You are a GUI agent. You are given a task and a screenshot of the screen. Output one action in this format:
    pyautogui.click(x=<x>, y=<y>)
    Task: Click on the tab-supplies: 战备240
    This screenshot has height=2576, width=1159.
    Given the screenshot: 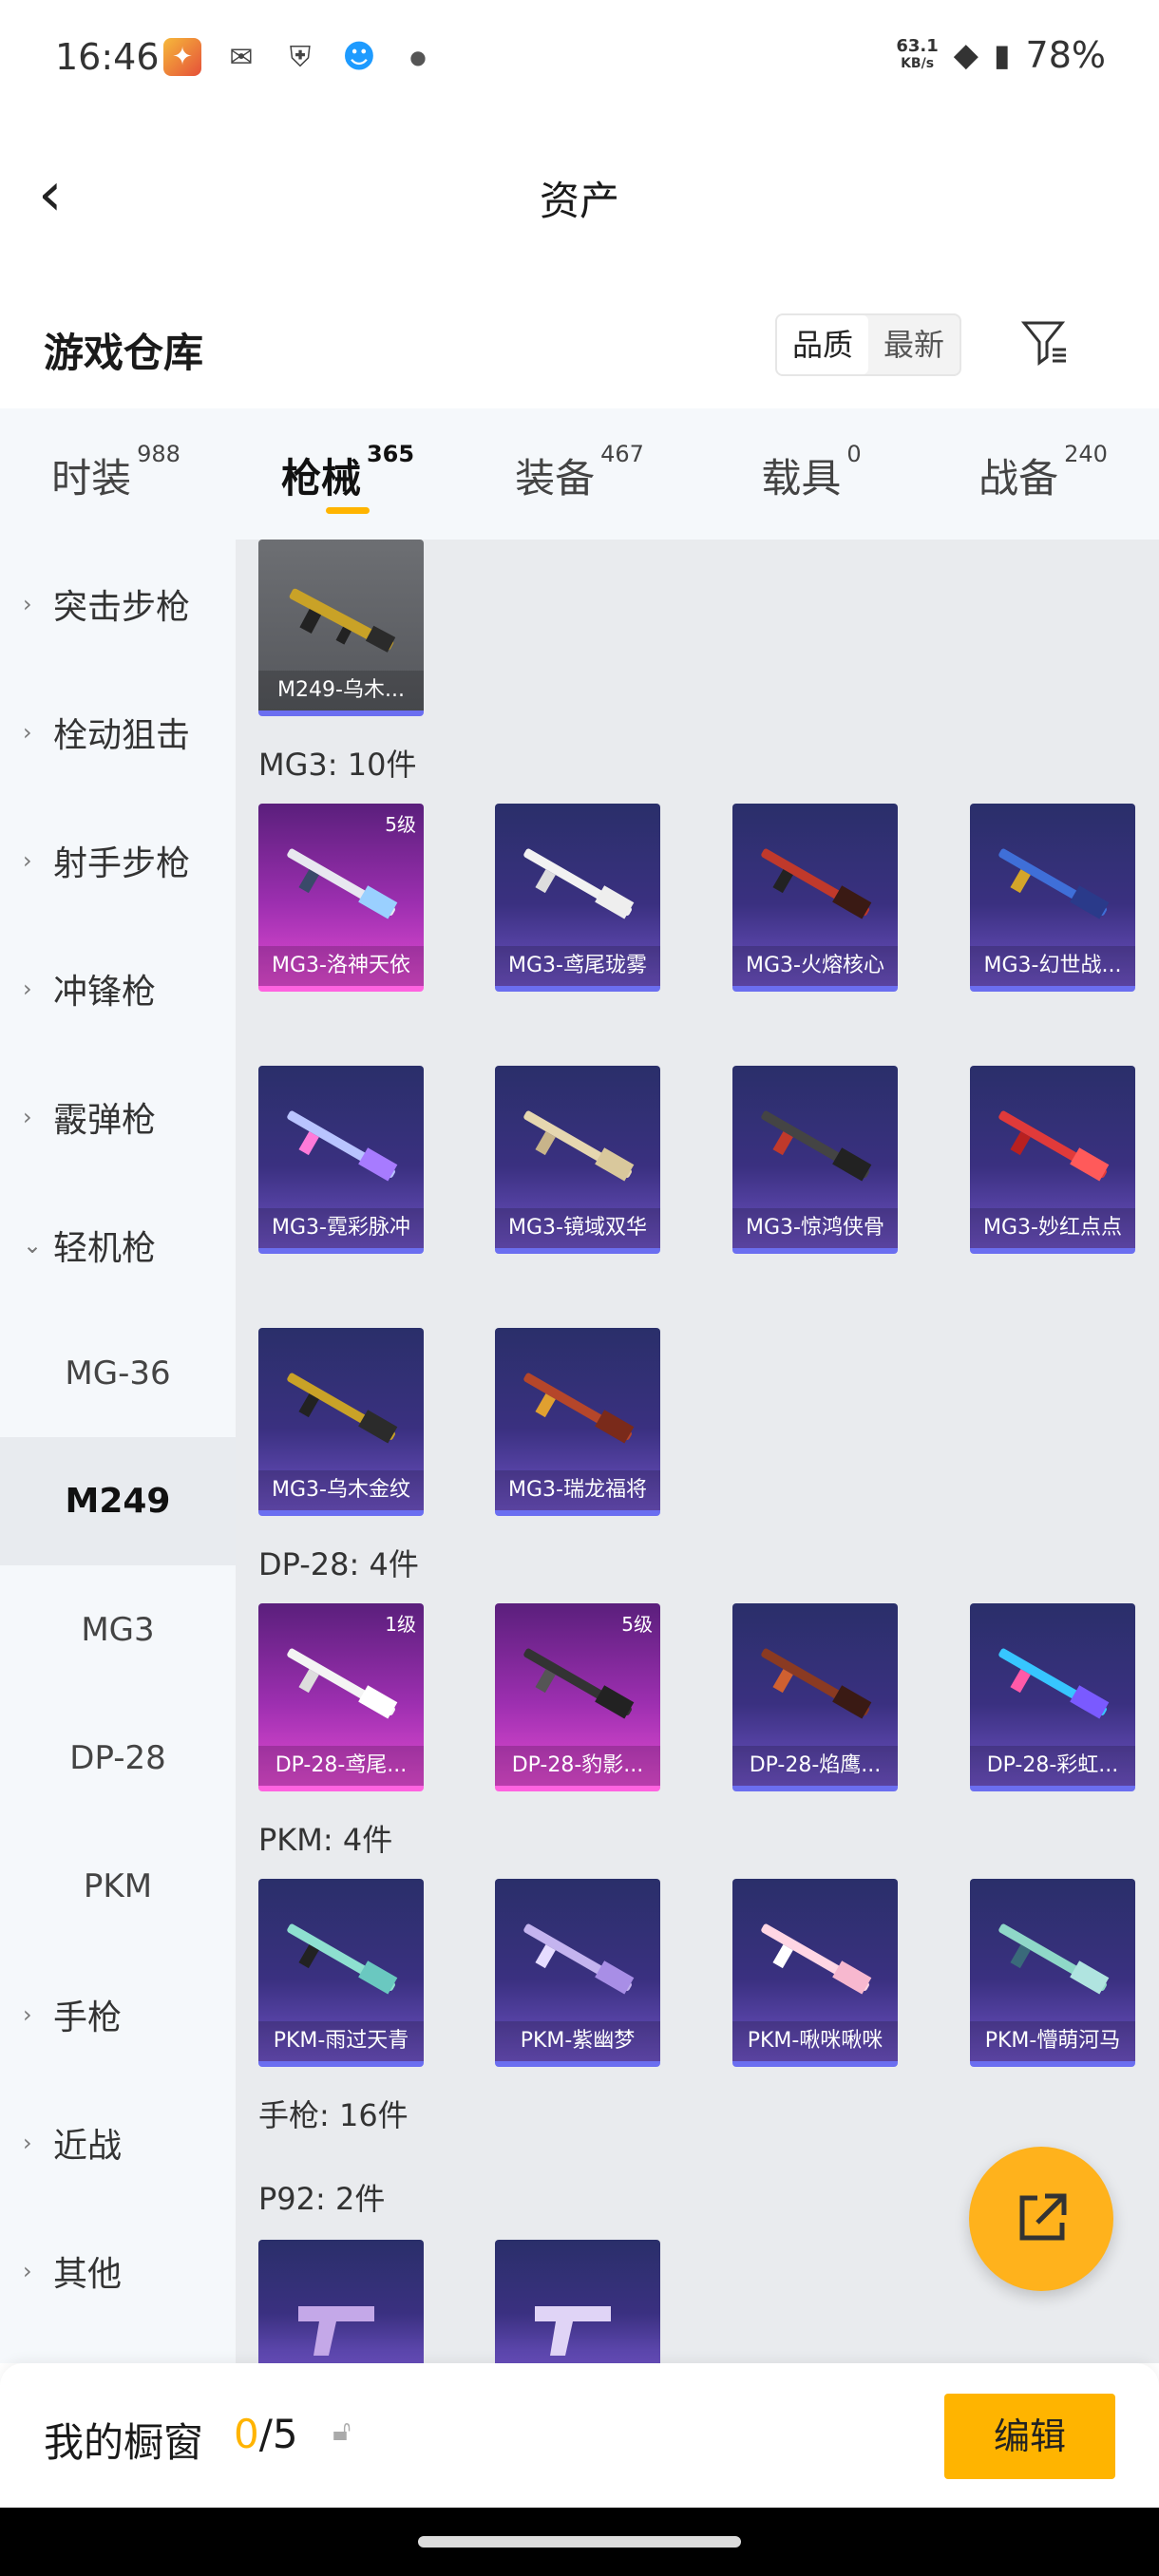 What is the action you would take?
    pyautogui.click(x=1043, y=474)
    